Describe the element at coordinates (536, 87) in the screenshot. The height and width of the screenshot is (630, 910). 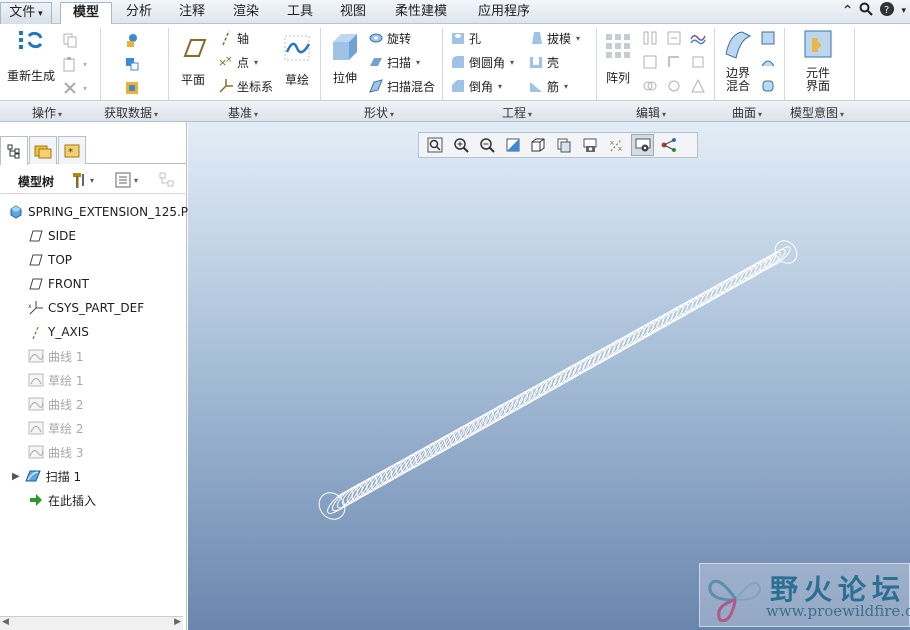
I see `rib-icon` at that location.